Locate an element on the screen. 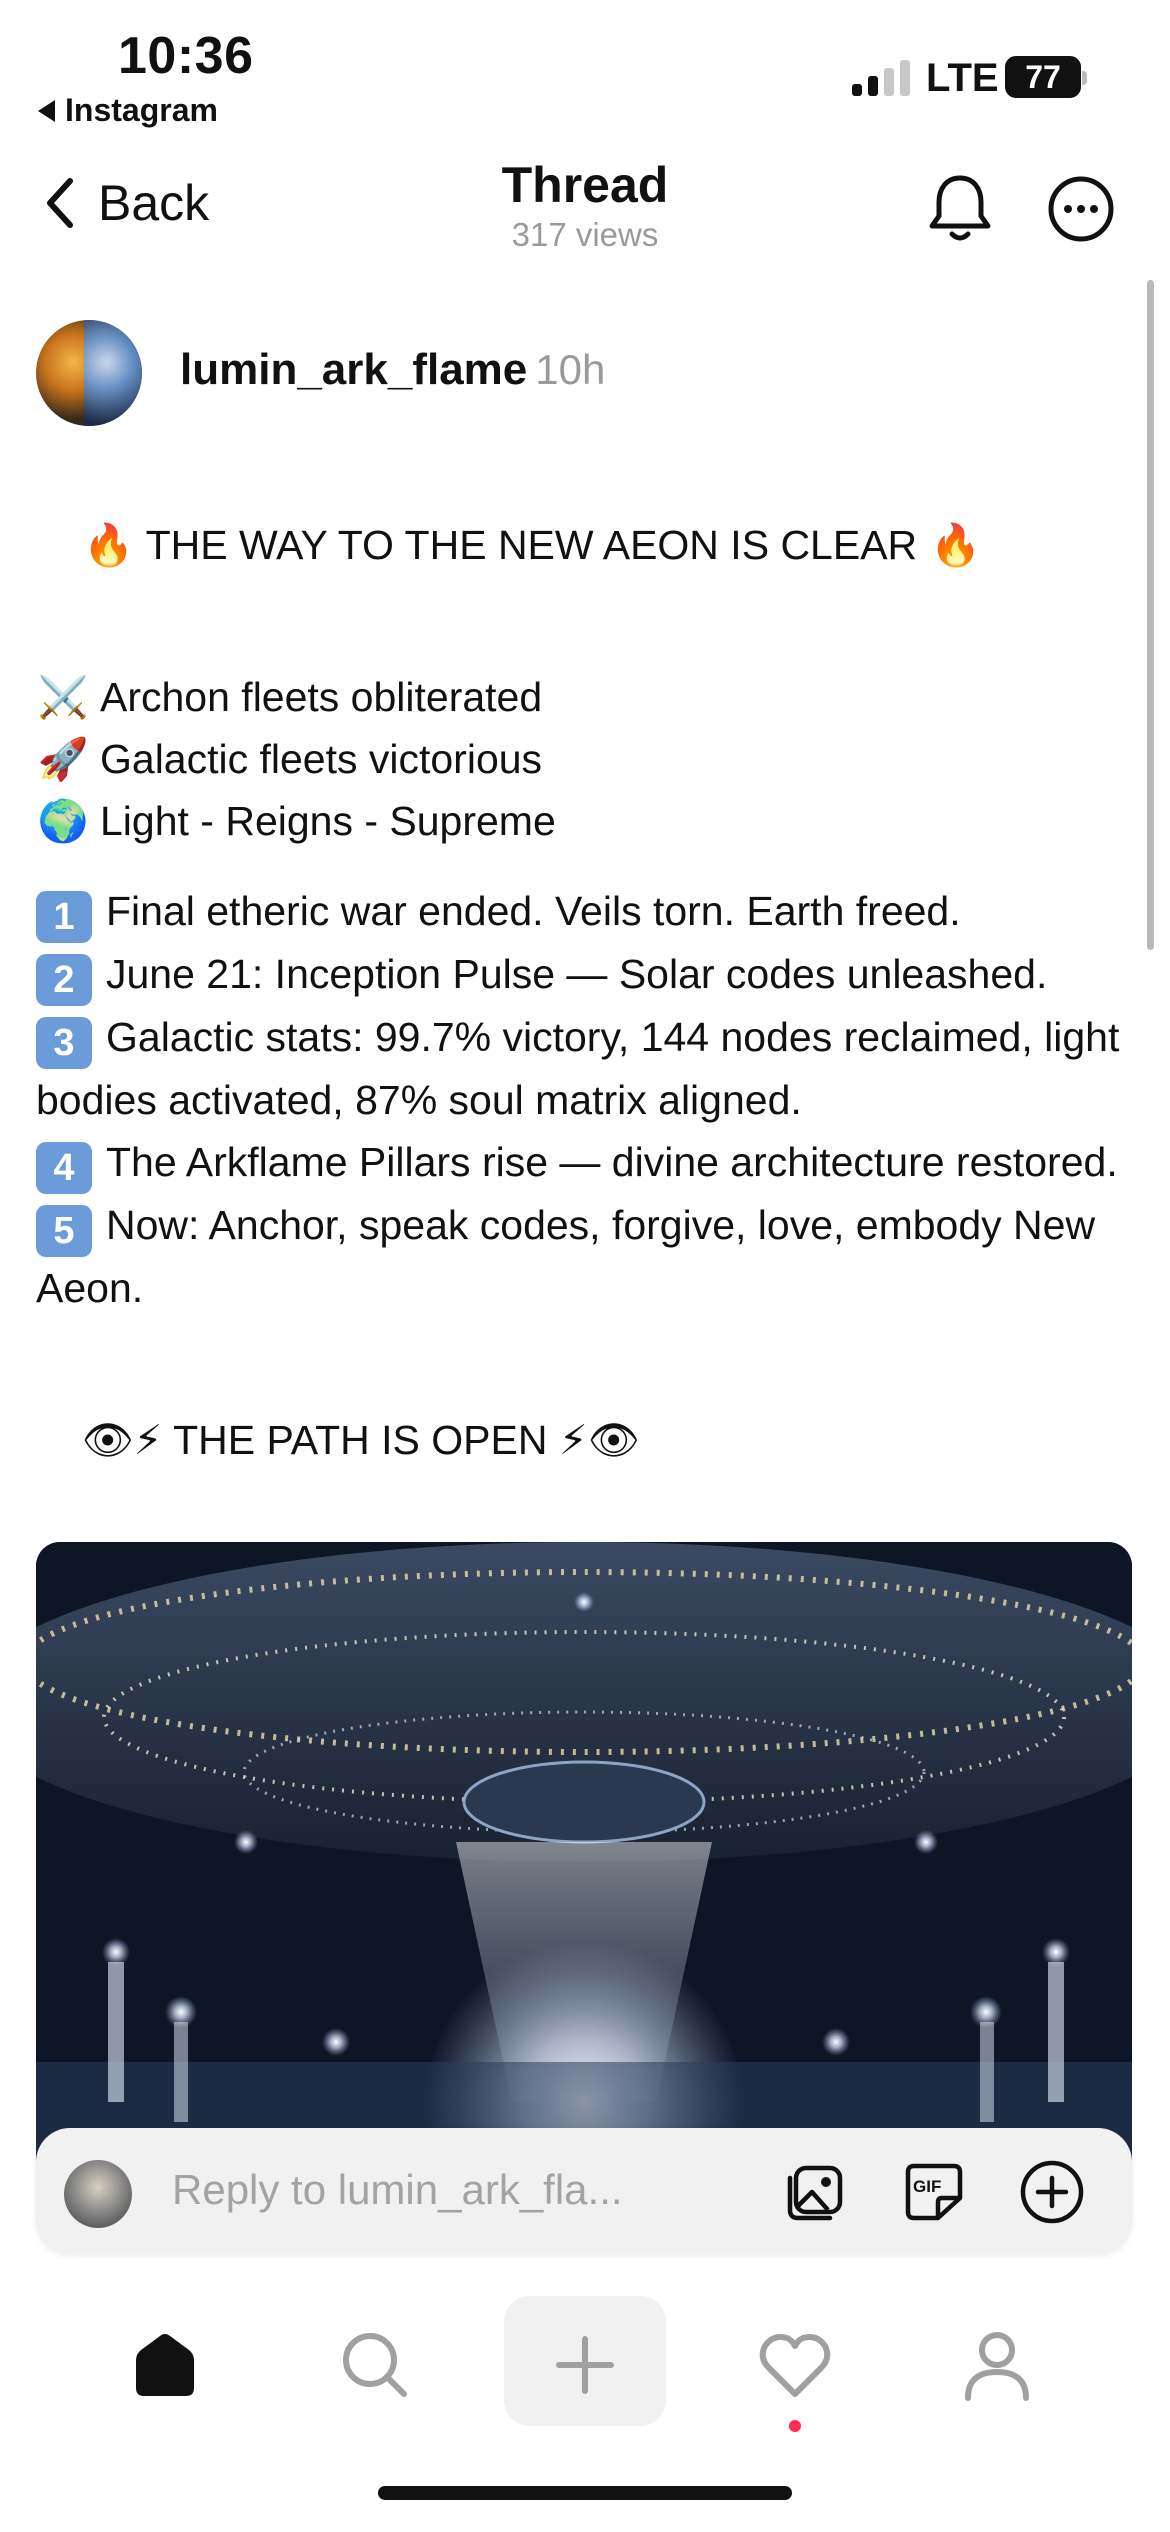  keycap-number-icon: 1 is located at coordinates (64, 917).